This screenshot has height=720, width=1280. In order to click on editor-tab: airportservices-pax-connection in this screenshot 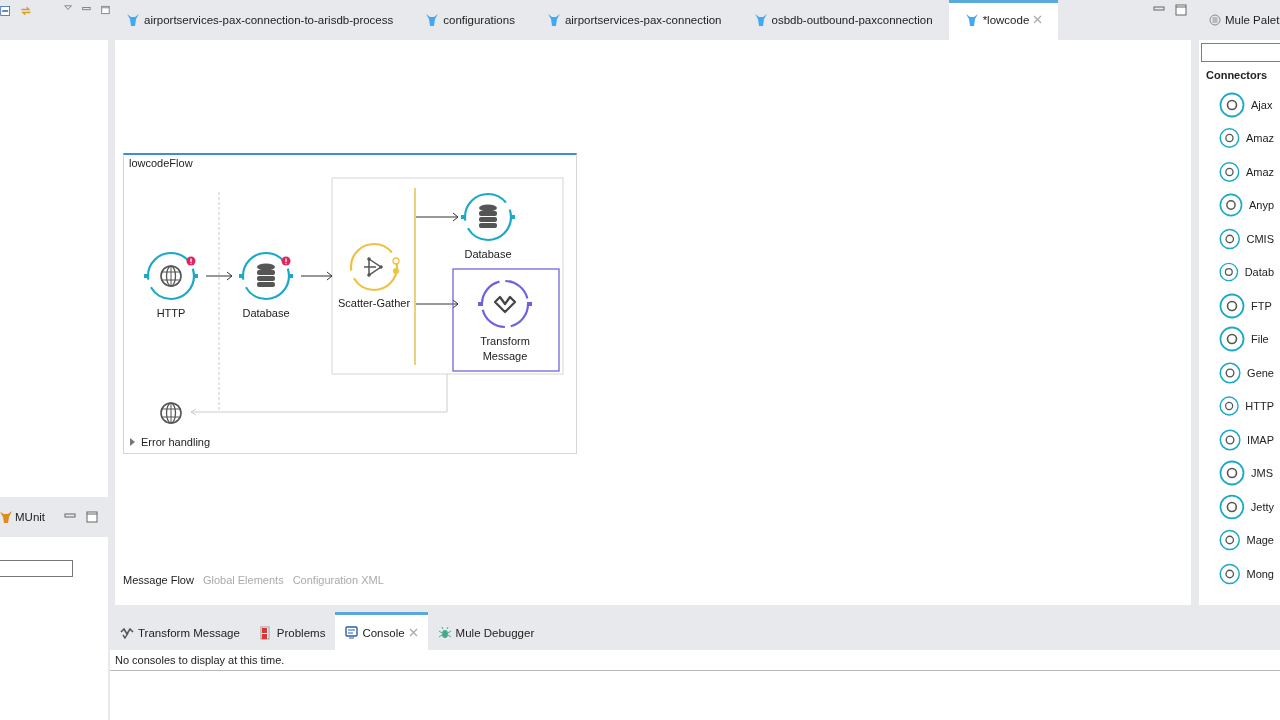, I will do `click(634, 20)`.